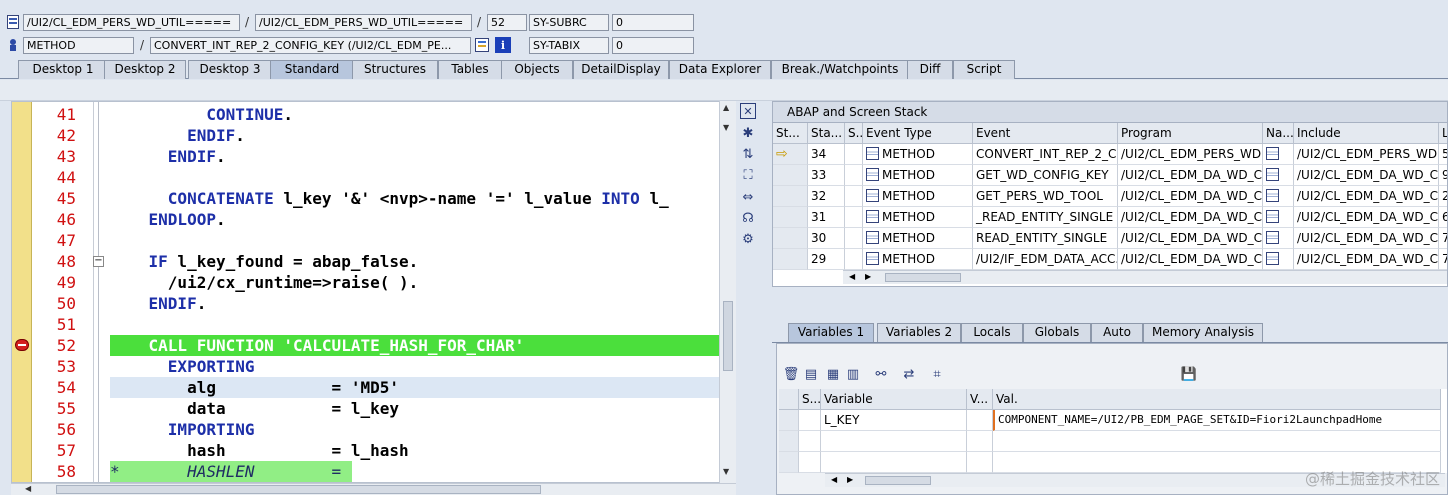  What do you see at coordinates (826, 238) in the screenshot?
I see `stack-cell: 30` at bounding box center [826, 238].